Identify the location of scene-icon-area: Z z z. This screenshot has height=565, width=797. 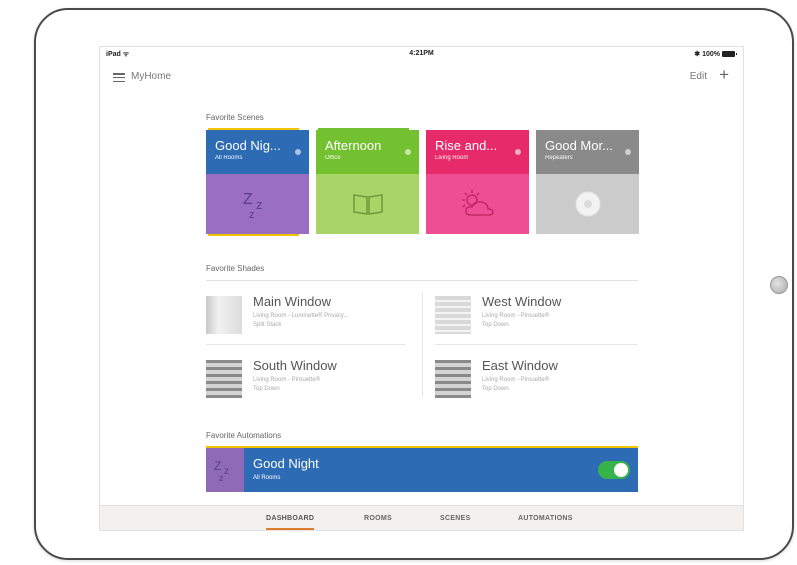
(257, 204).